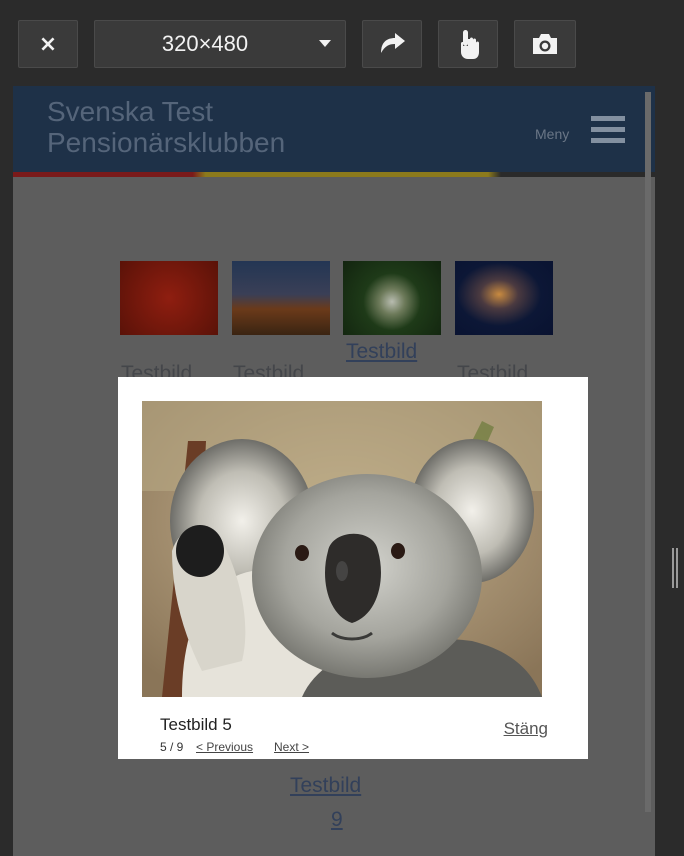  Describe the element at coordinates (334, 174) in the screenshot. I see `accent-divider` at that location.